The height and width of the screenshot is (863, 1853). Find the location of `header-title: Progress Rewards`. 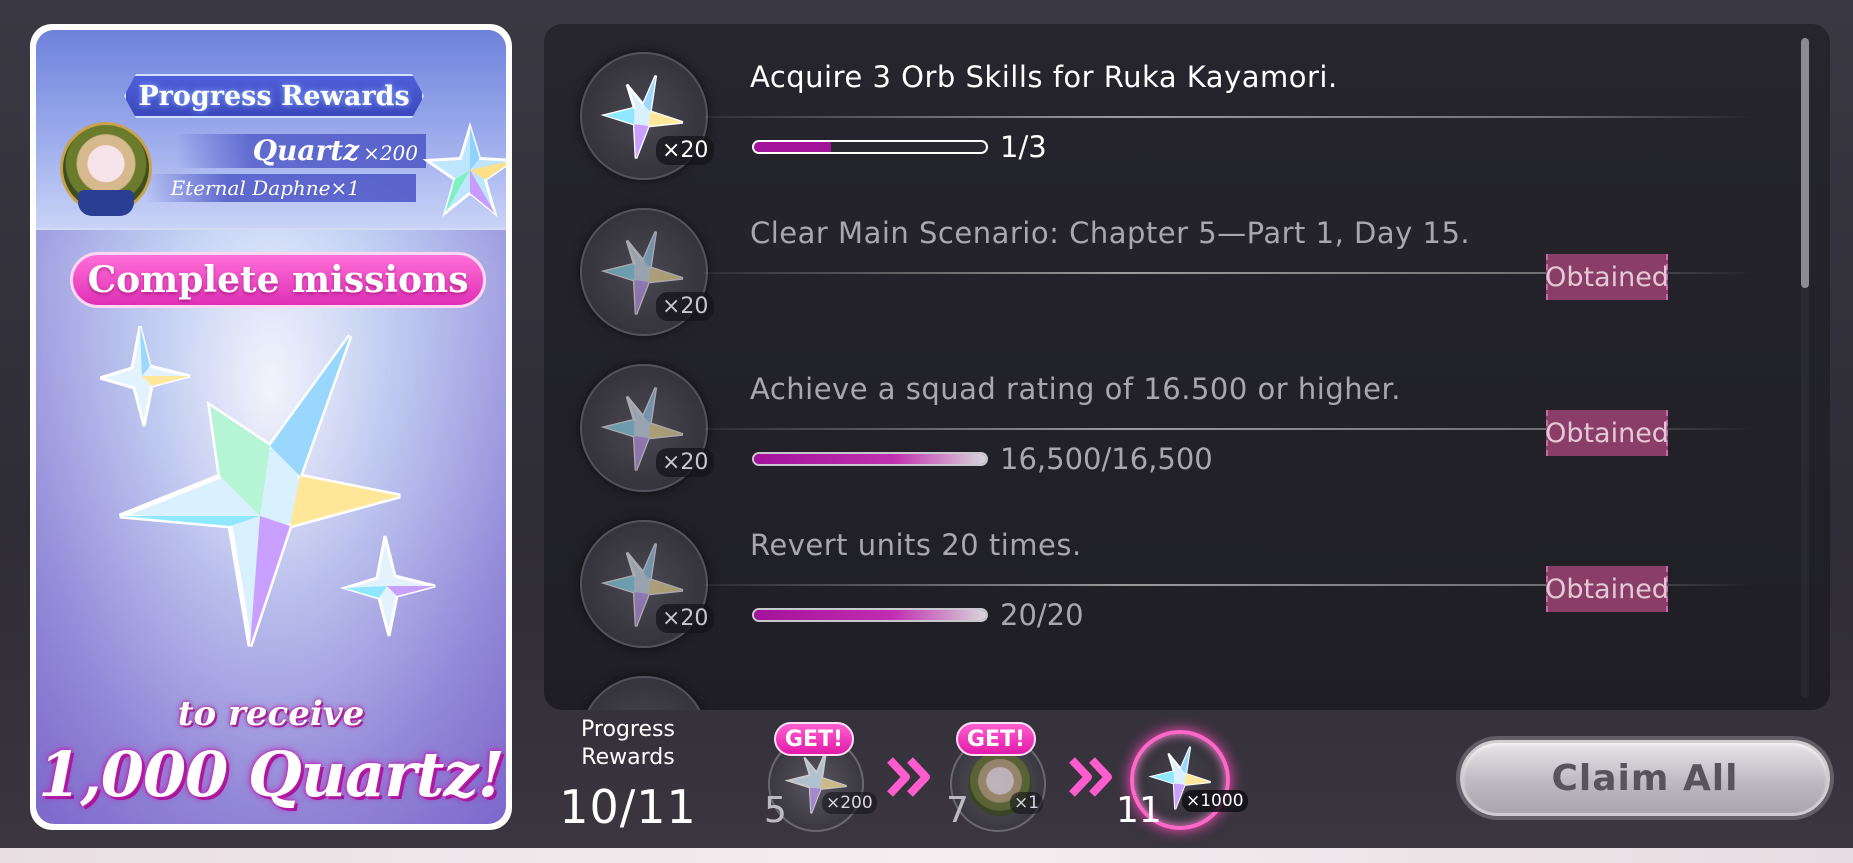

header-title: Progress Rewards is located at coordinates (274, 96).